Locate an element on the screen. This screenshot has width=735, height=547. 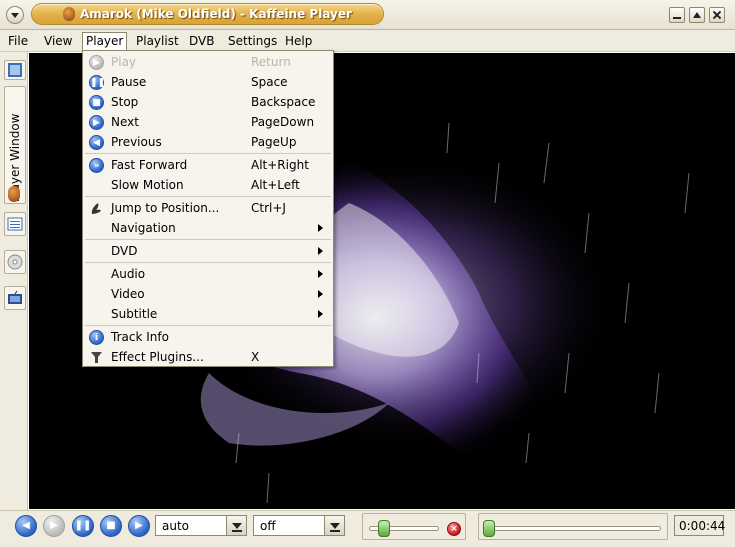
fast-forward-icon: » is located at coordinates (96, 165).